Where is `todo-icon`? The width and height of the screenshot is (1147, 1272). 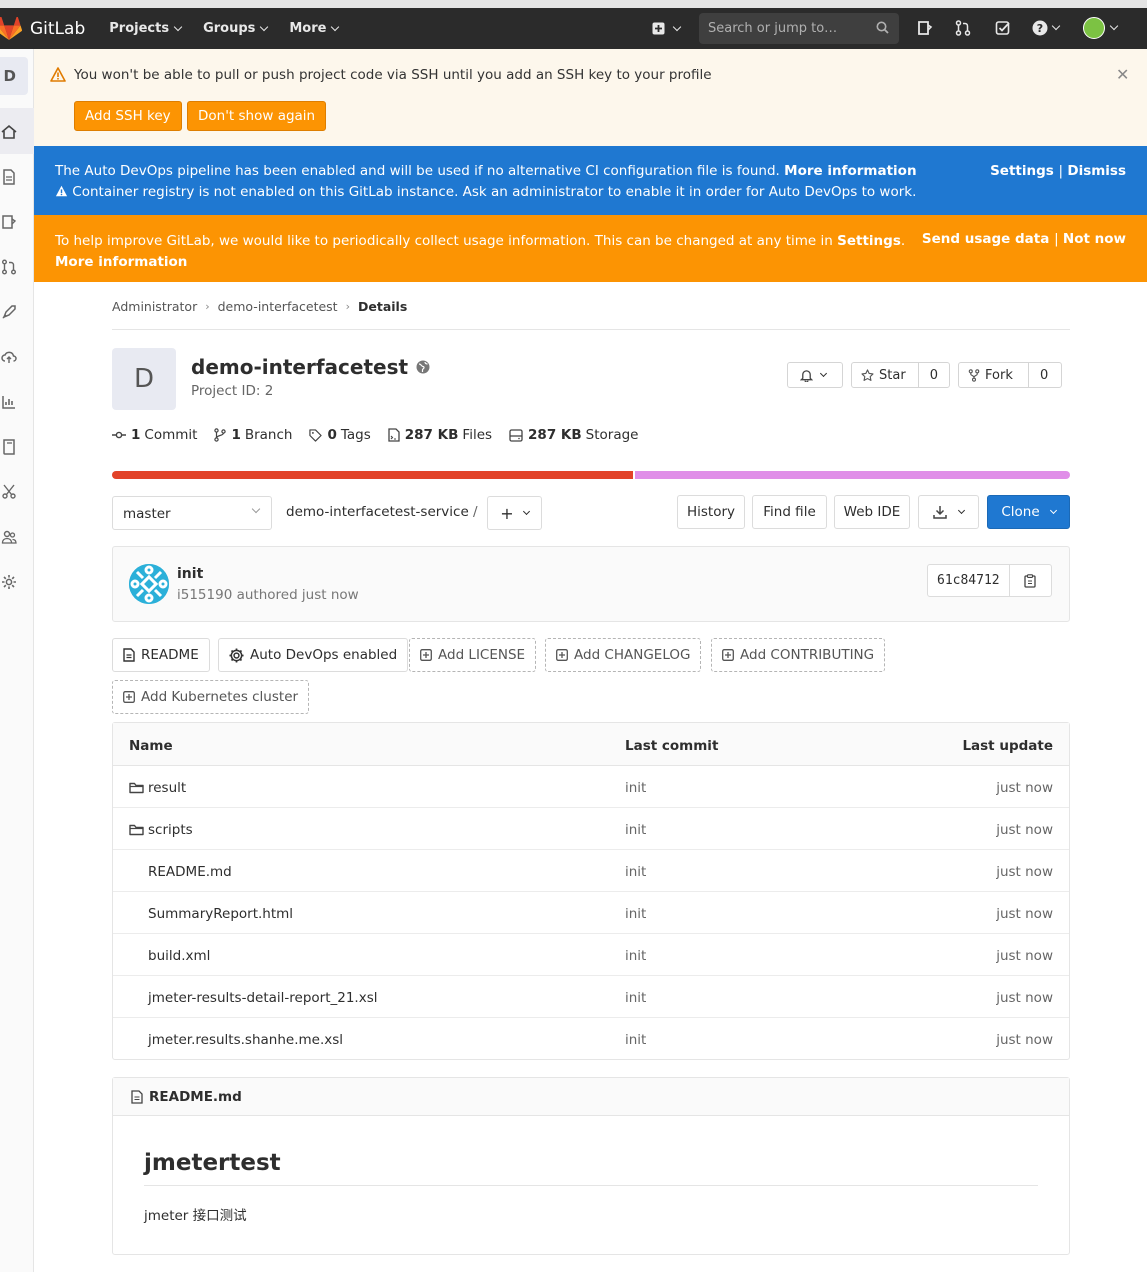 todo-icon is located at coordinates (925, 28).